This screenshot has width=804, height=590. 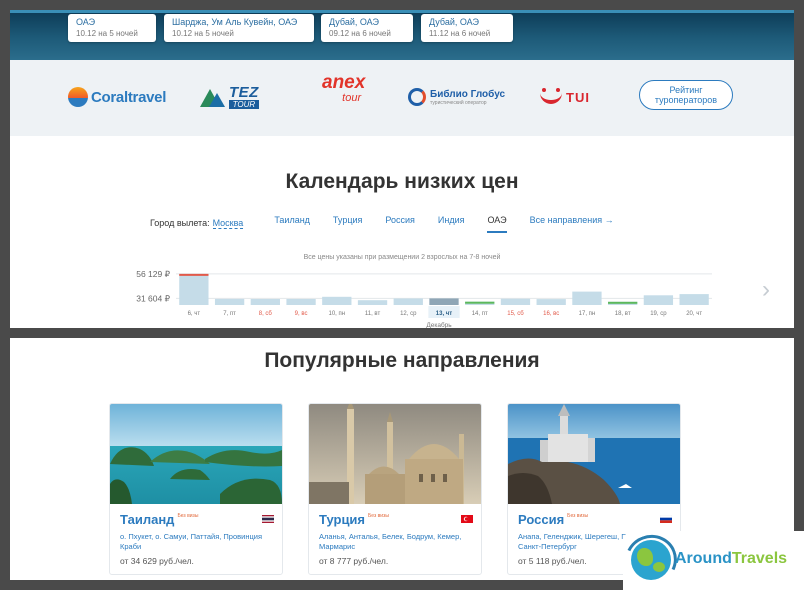 I want to click on tui-wordmark: TUI, so click(x=578, y=97).